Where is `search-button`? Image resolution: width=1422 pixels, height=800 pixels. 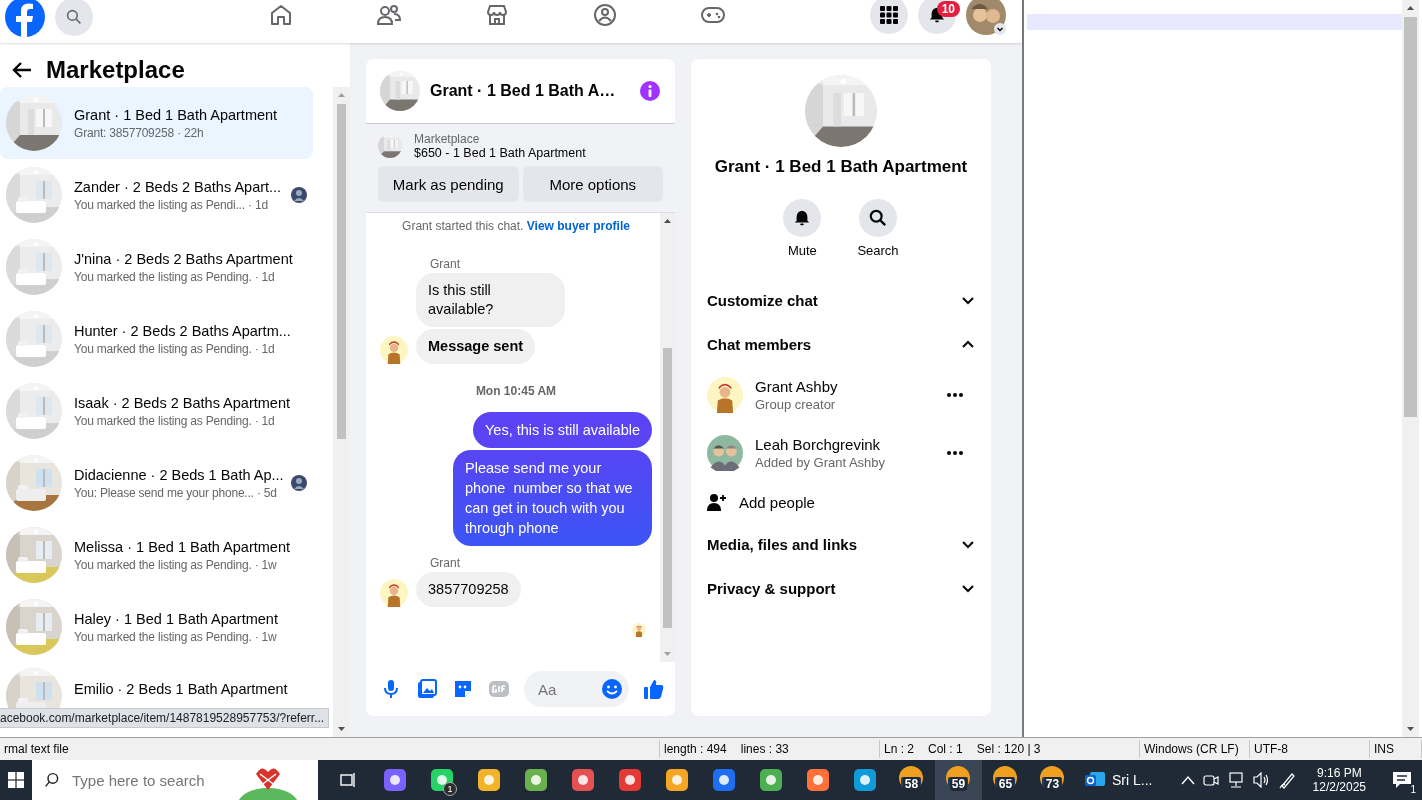
search-button is located at coordinates (74, 18).